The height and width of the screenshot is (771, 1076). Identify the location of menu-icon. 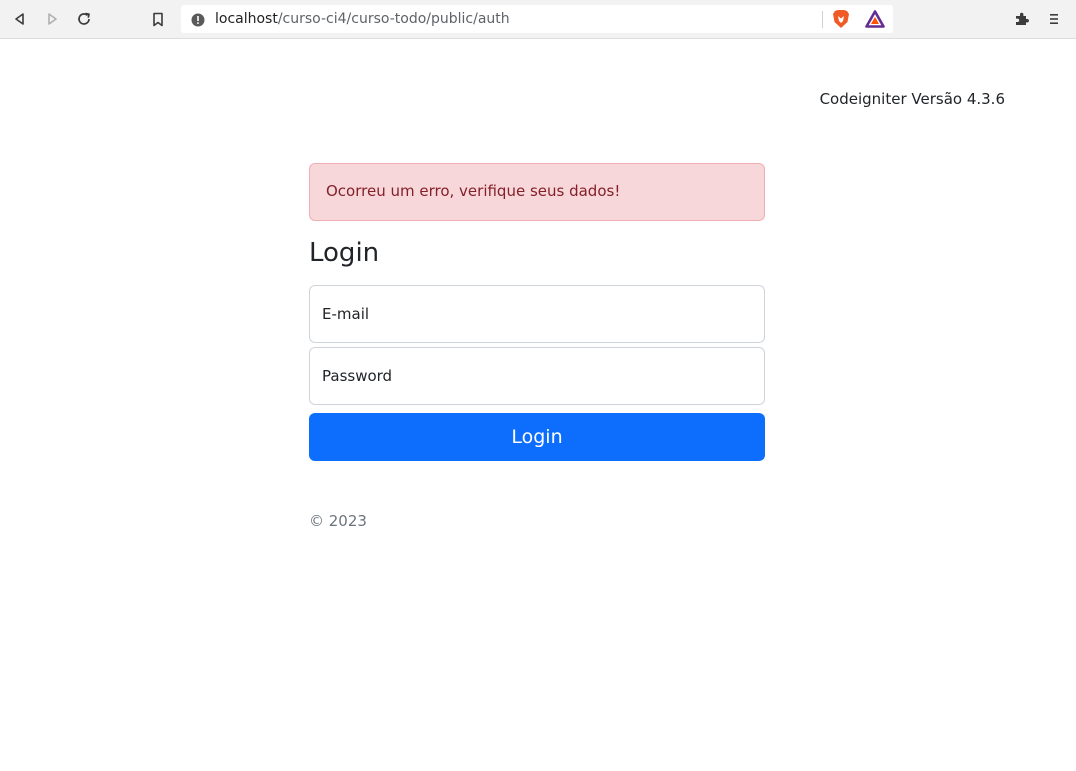
(1054, 19).